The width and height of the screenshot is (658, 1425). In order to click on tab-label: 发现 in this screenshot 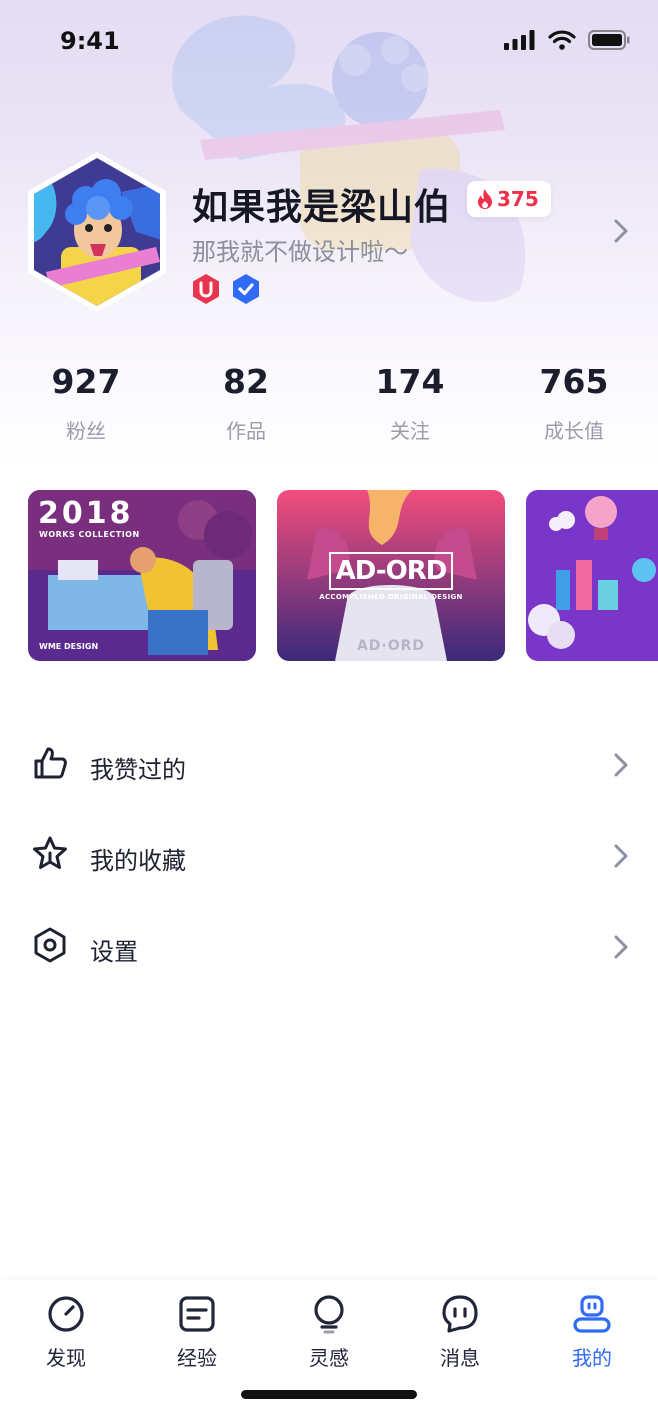, I will do `click(66, 1358)`.